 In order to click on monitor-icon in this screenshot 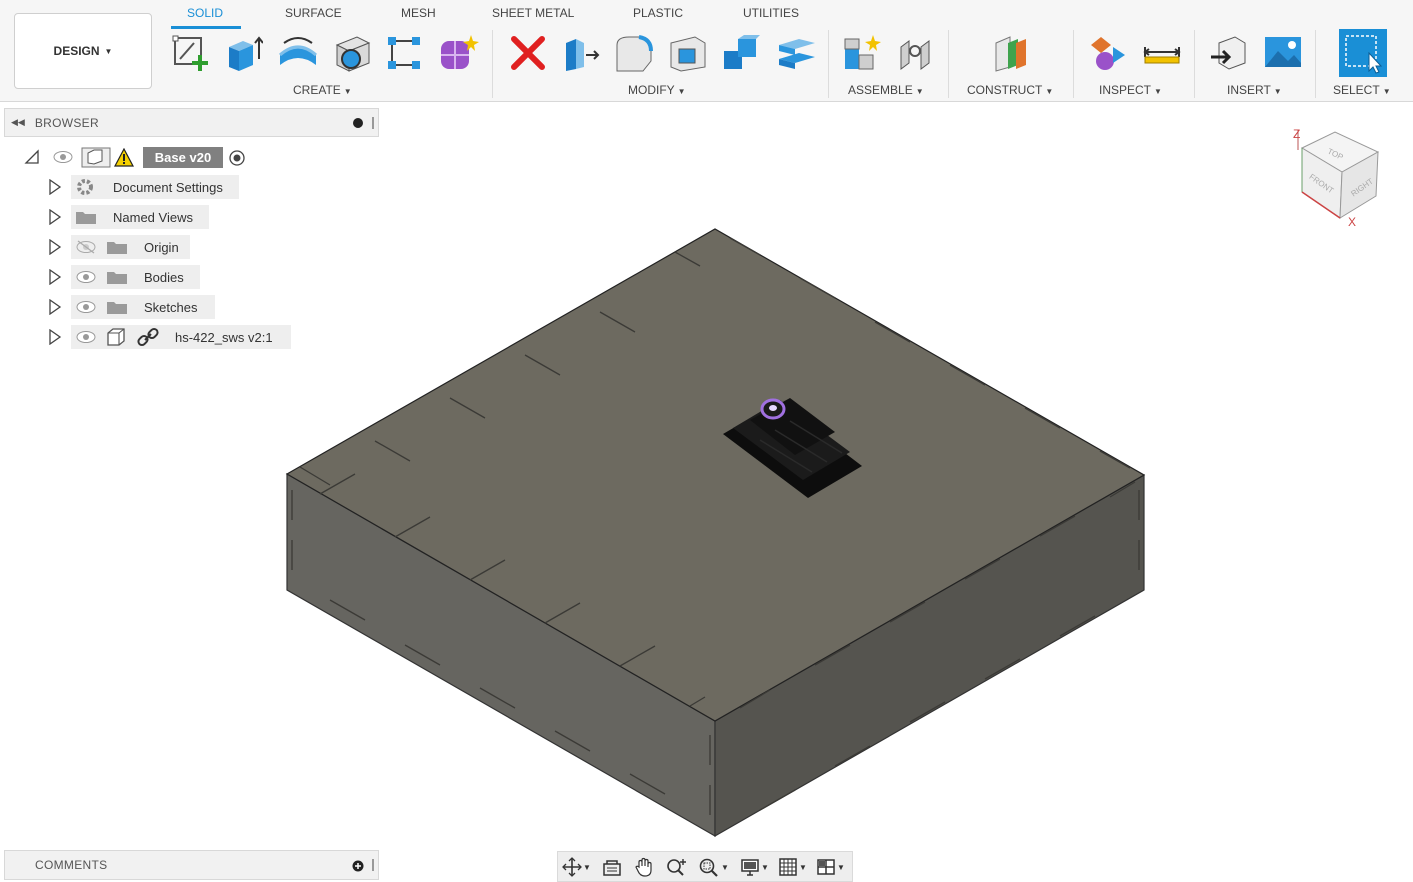, I will do `click(750, 867)`.